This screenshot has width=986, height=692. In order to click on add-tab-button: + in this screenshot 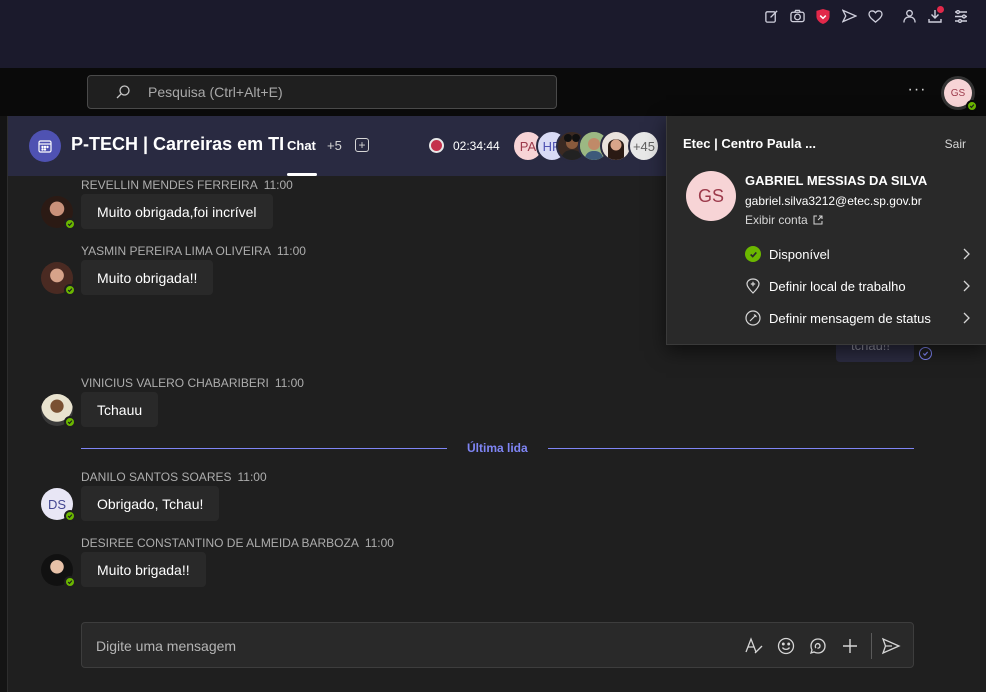, I will do `click(362, 145)`.